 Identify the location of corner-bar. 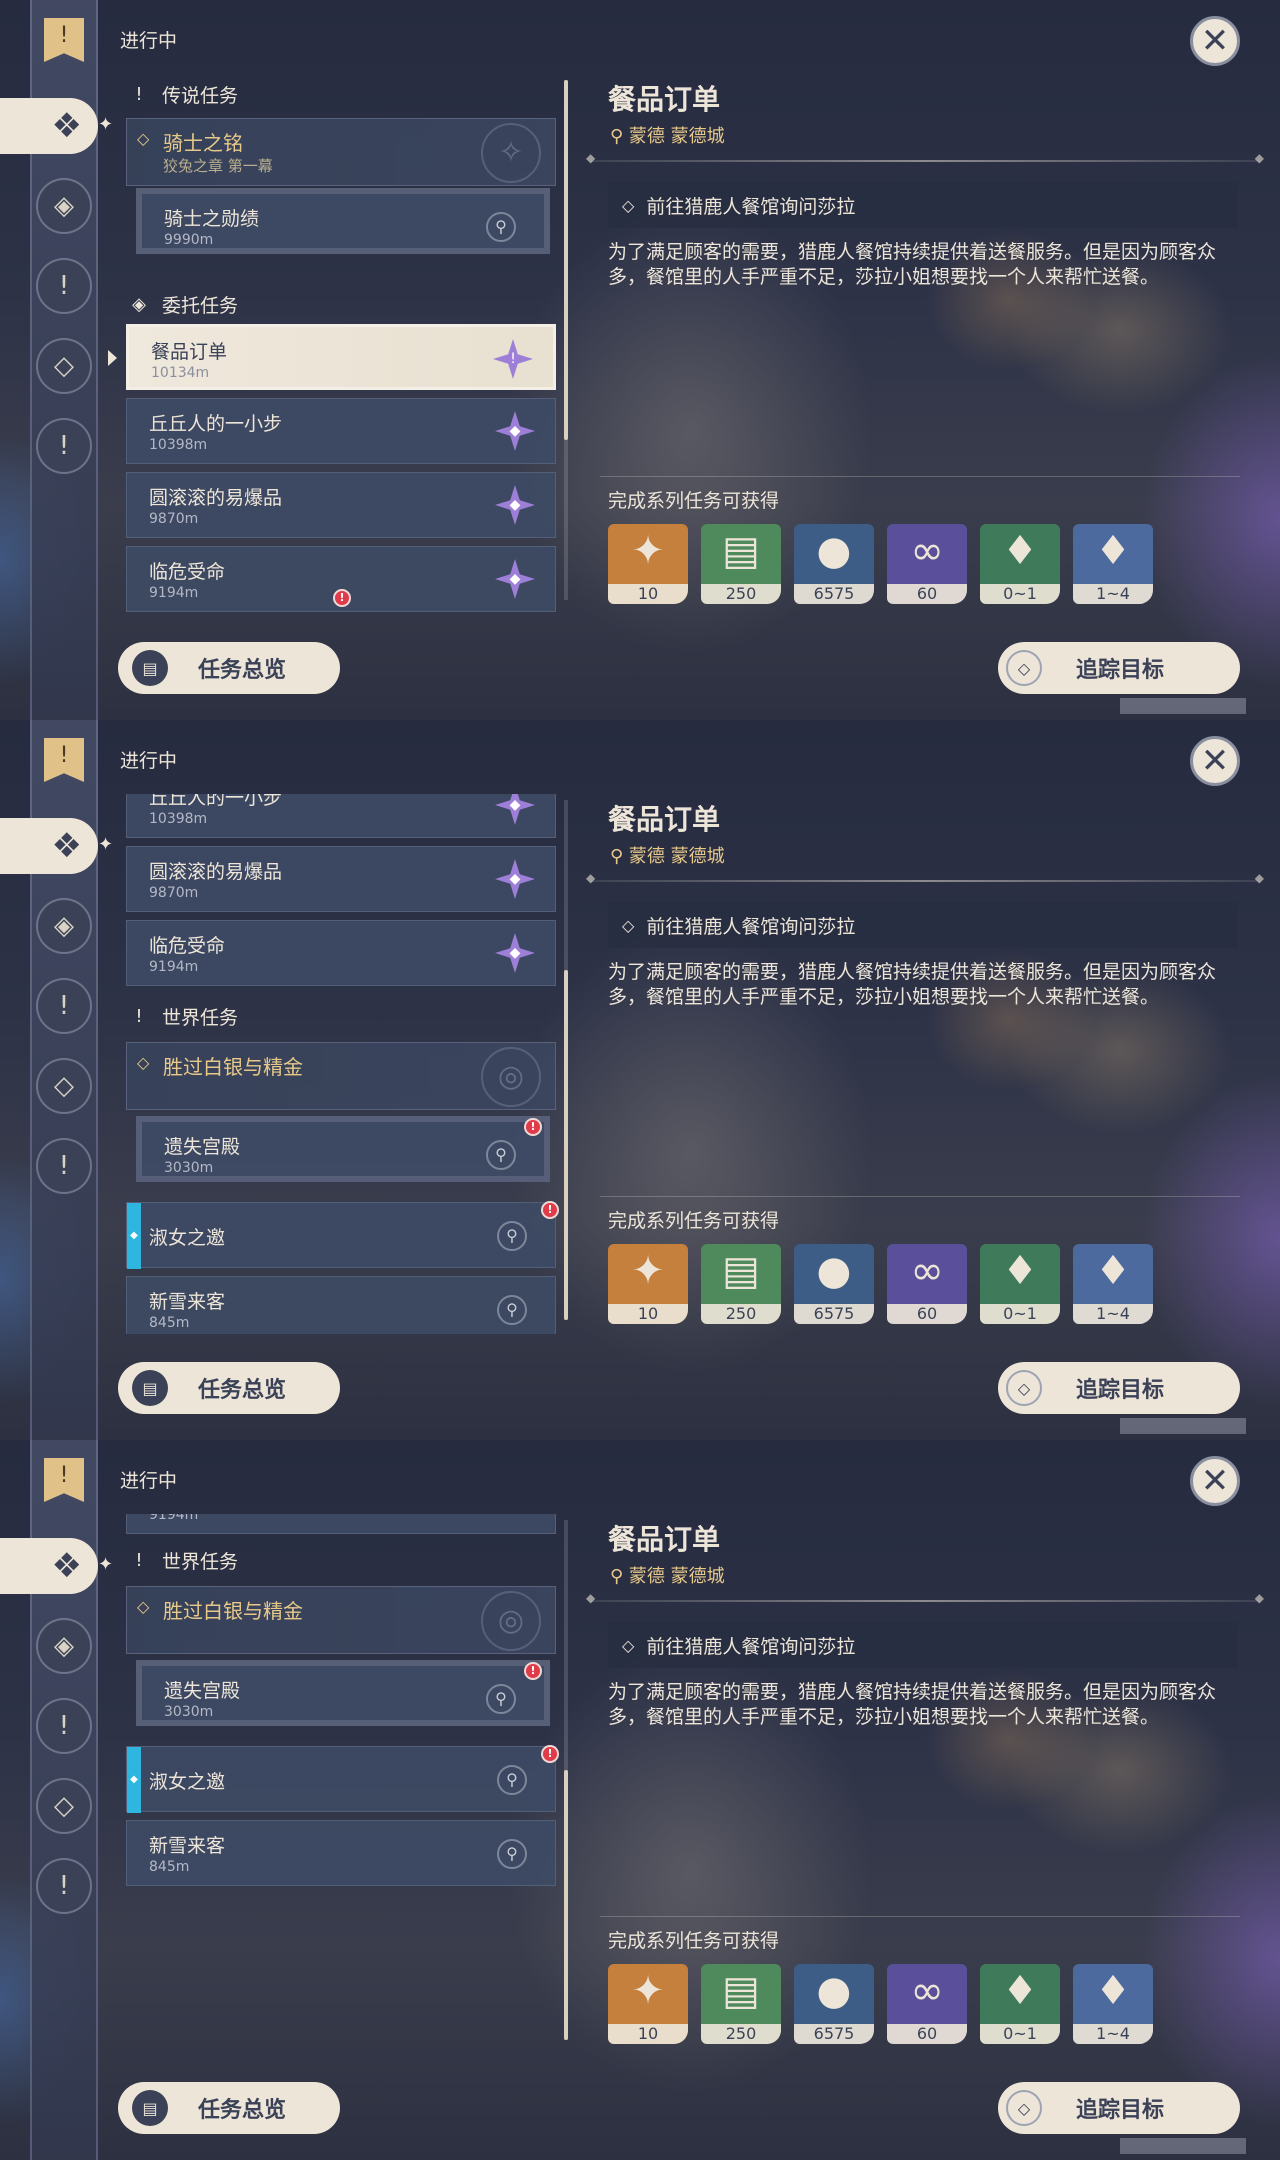
(1183, 706).